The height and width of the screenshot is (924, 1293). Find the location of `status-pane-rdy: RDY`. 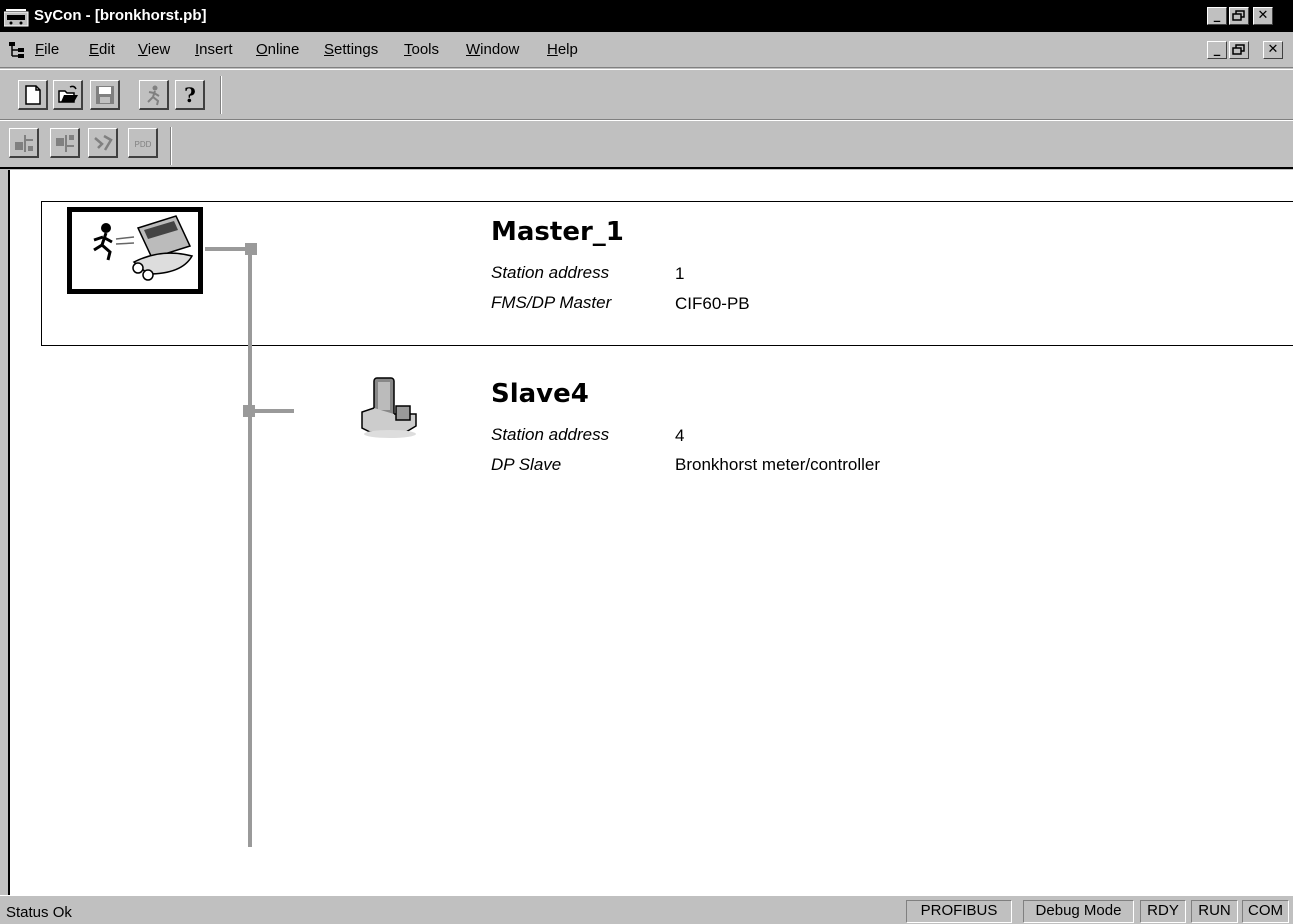

status-pane-rdy: RDY is located at coordinates (1163, 911).